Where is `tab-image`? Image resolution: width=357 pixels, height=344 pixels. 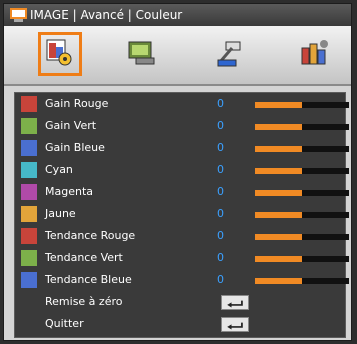
tab-image is located at coordinates (60, 54).